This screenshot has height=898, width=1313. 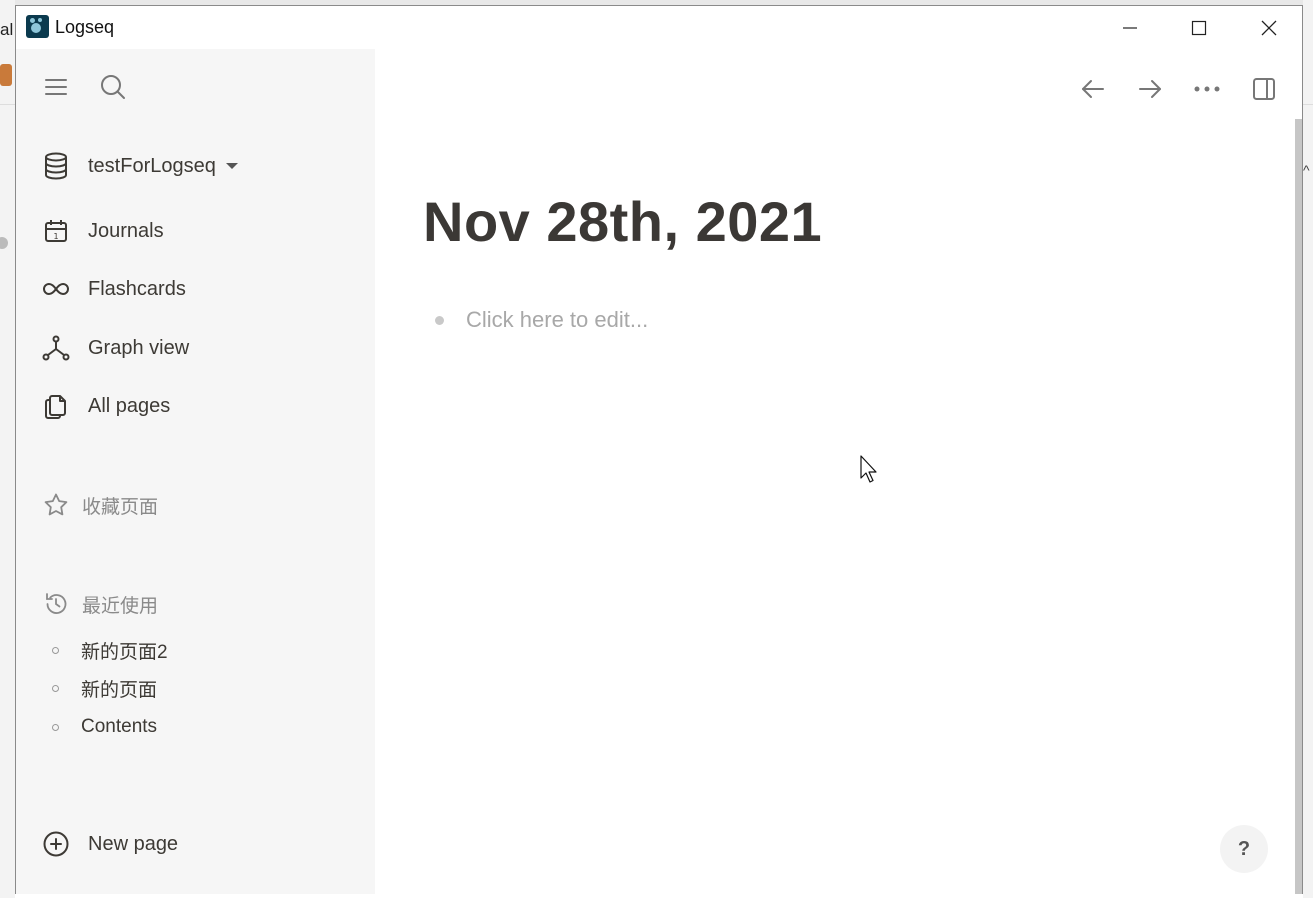 I want to click on favorites-label: 收藏页面, so click(x=120, y=507).